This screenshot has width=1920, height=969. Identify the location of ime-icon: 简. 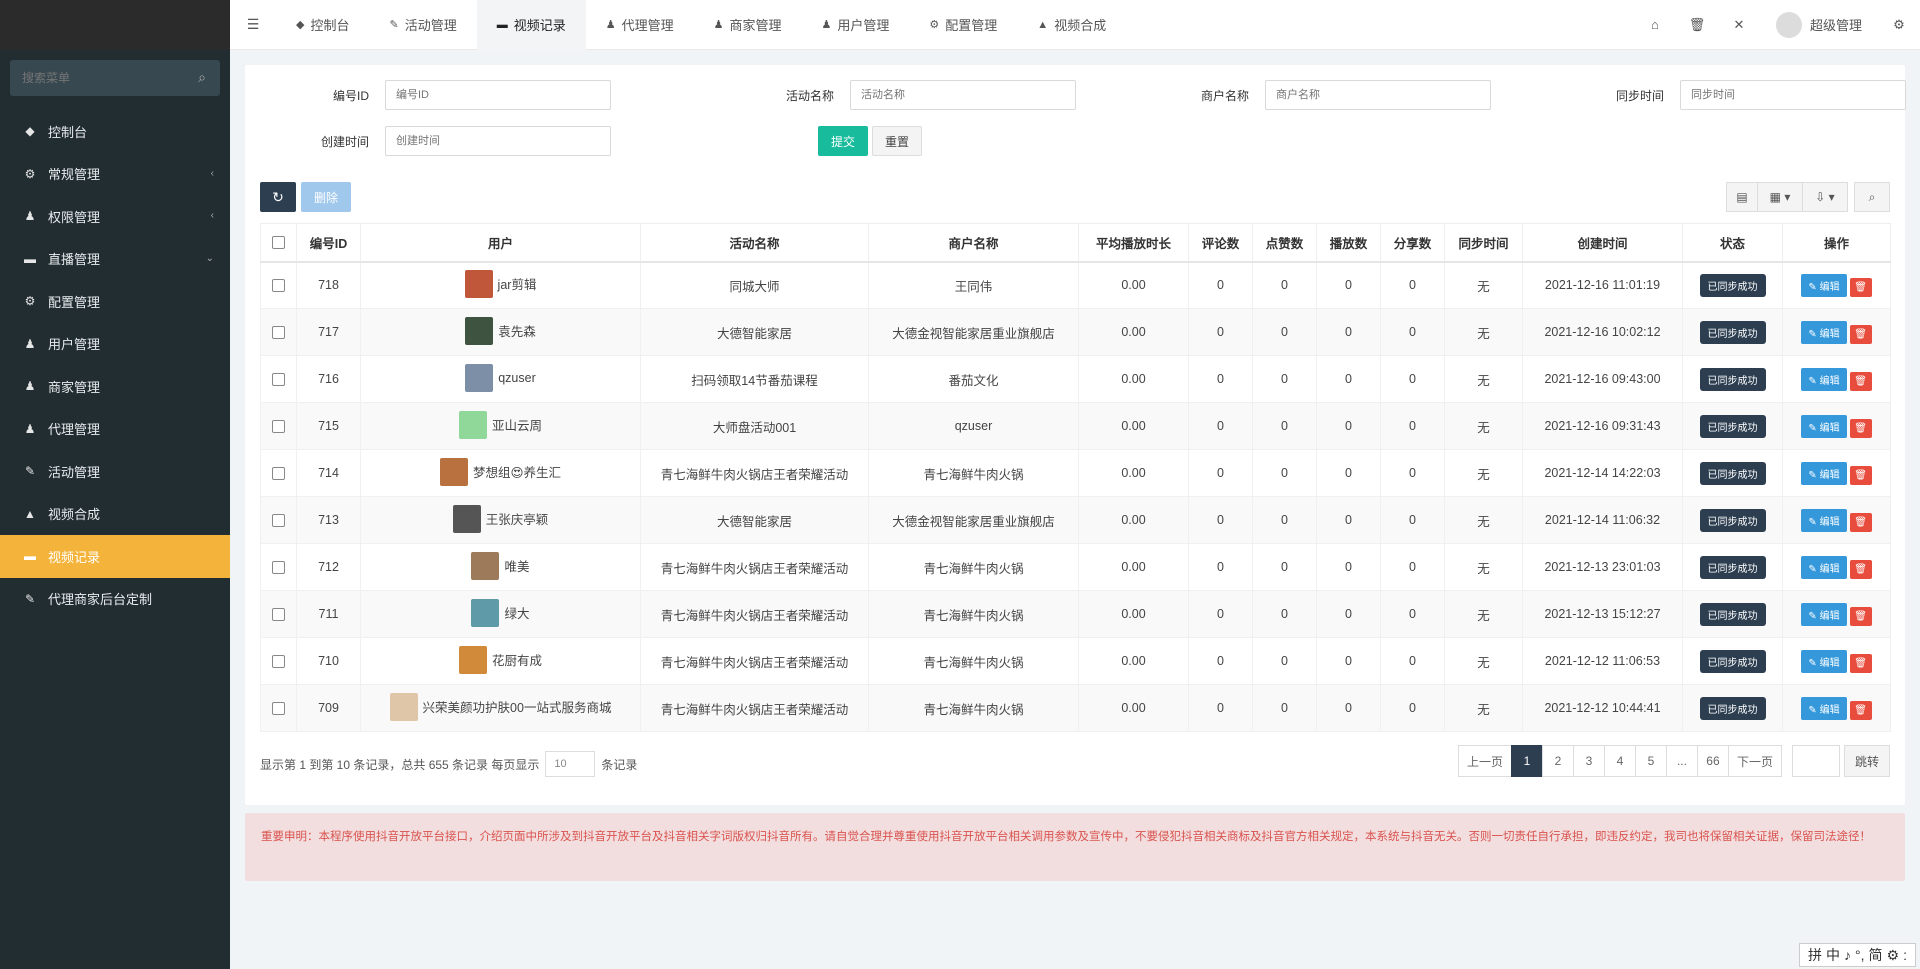
(1876, 955).